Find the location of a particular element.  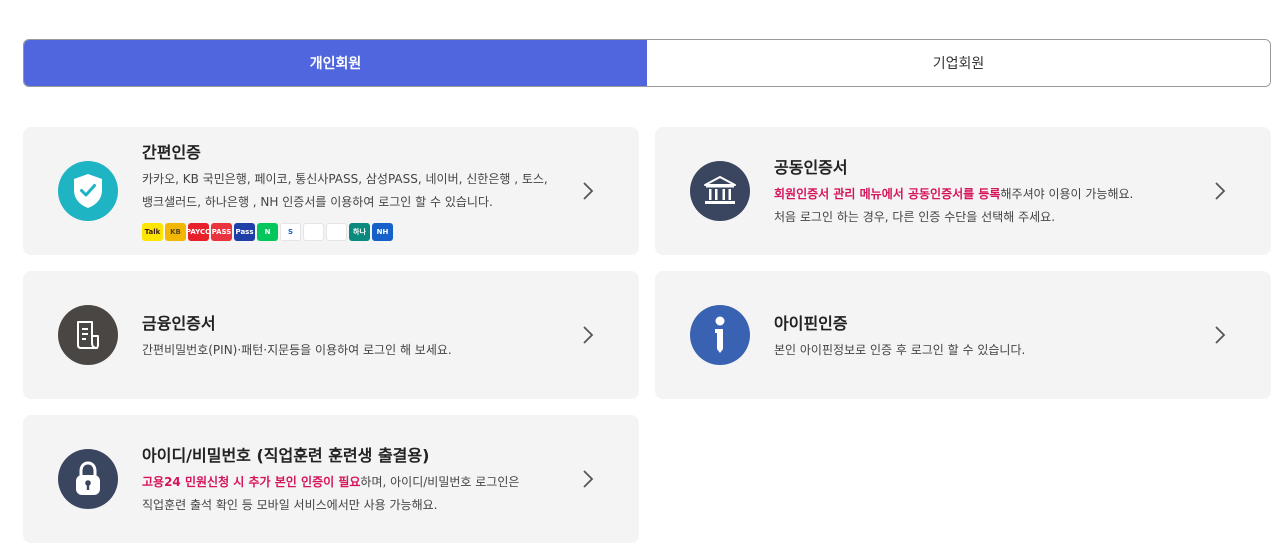

pass-icon: PASS is located at coordinates (221, 232).